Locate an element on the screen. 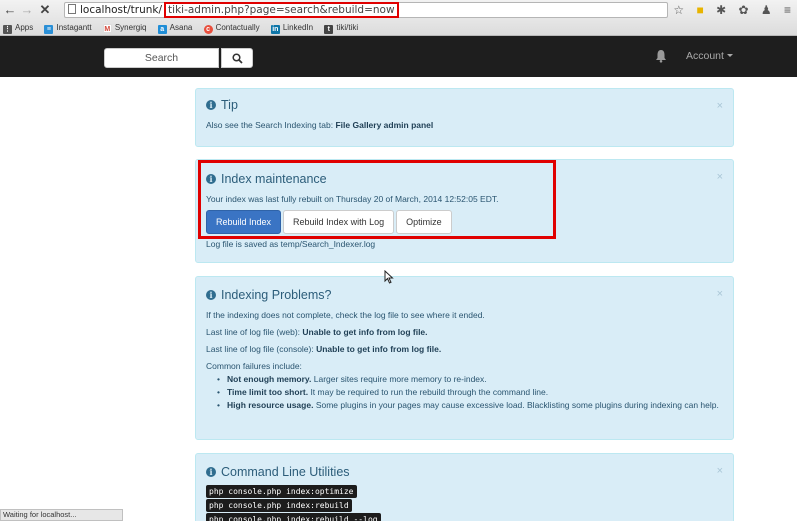 This screenshot has width=797, height=521. apps-grid-icon: ⋮ is located at coordinates (7, 29).